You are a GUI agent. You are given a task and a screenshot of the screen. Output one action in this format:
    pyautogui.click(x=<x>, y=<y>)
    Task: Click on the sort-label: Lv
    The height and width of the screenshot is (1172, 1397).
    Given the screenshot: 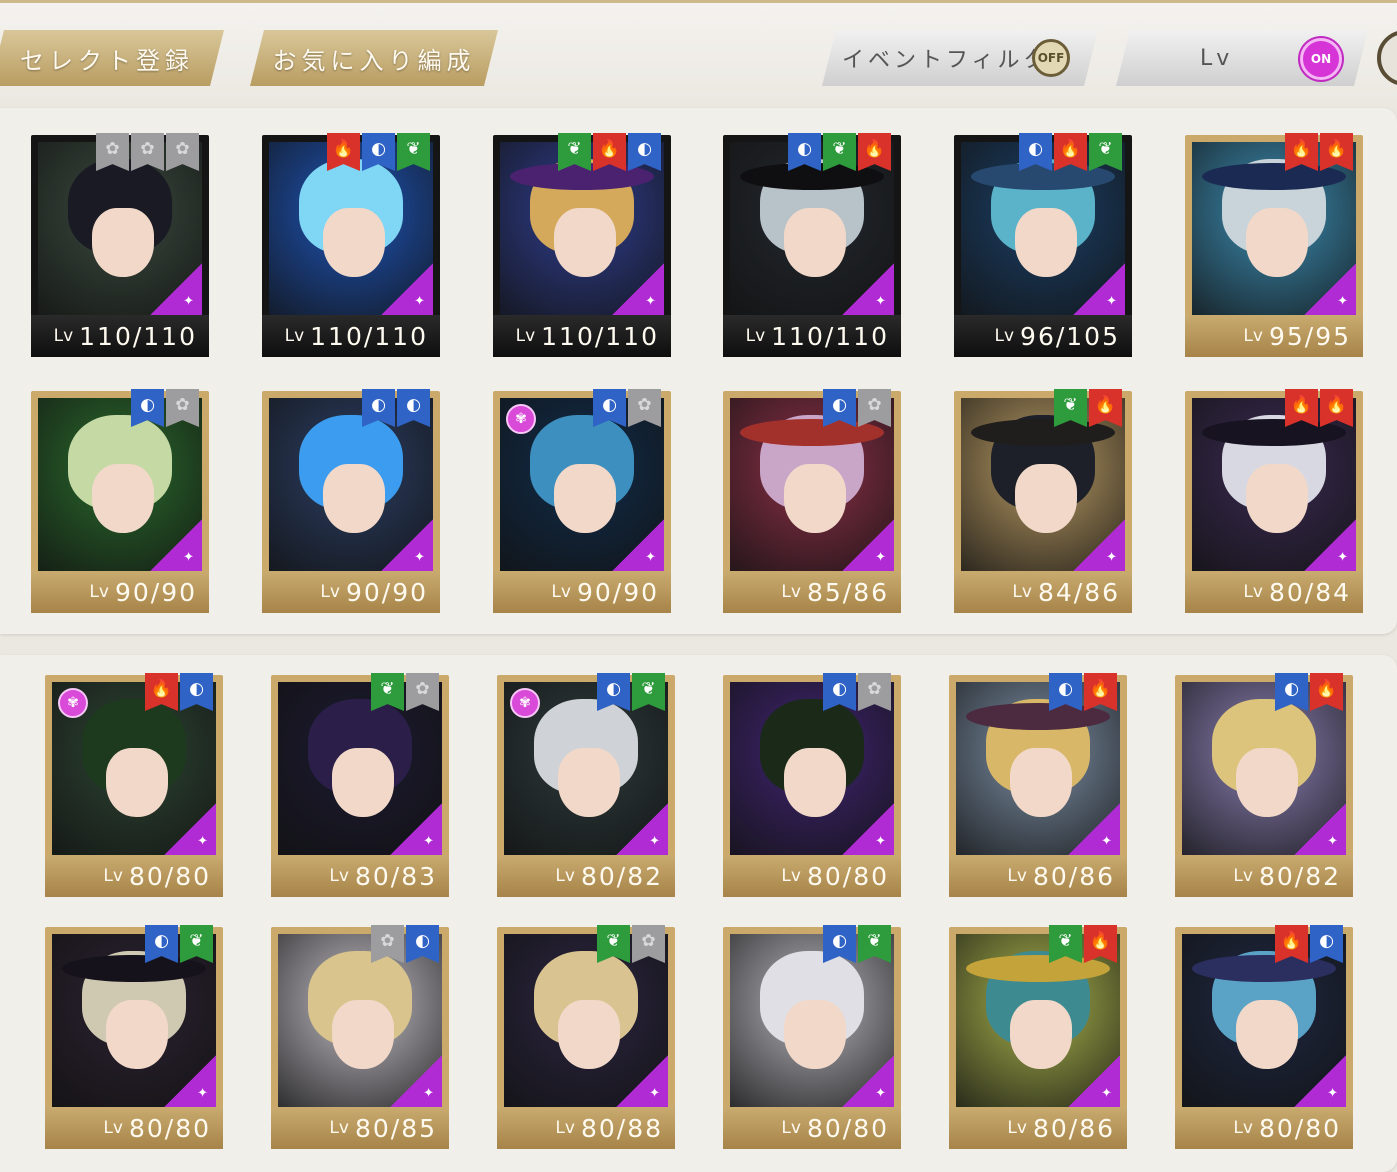 What is the action you would take?
    pyautogui.click(x=1217, y=58)
    